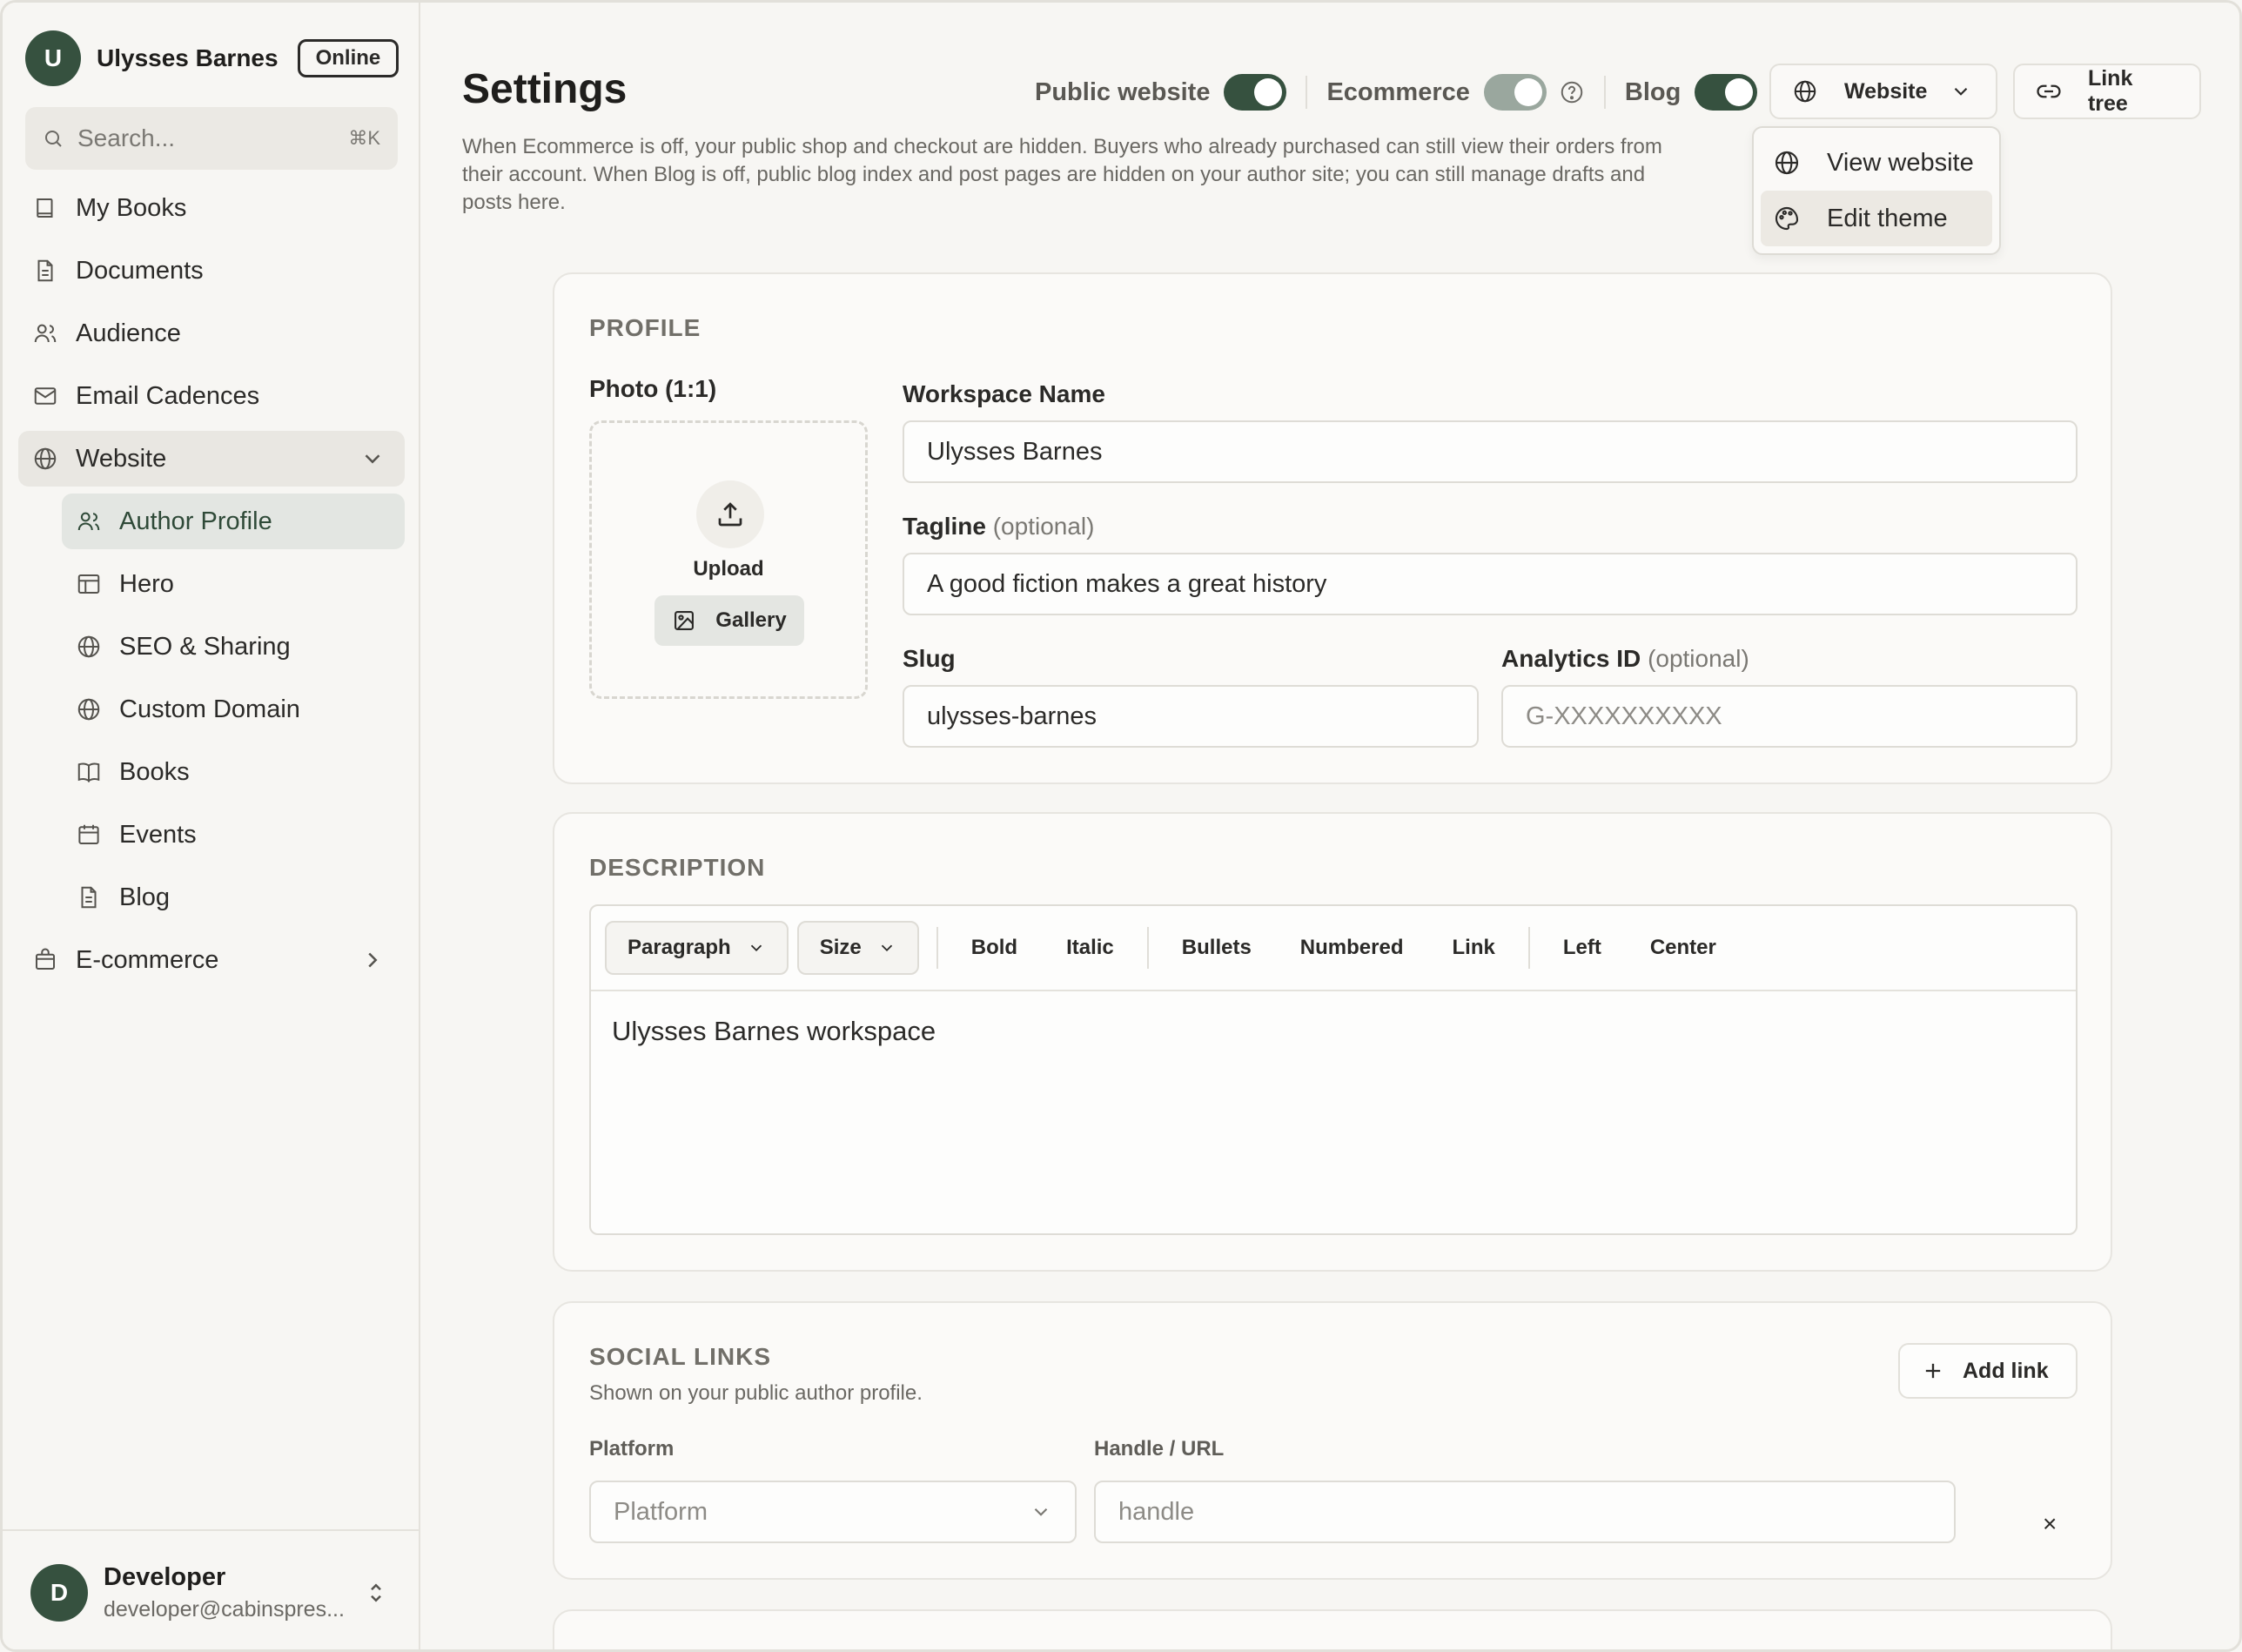 The image size is (2242, 1652). Describe the element at coordinates (1515, 93) in the screenshot. I see `ecommerce-toggle` at that location.